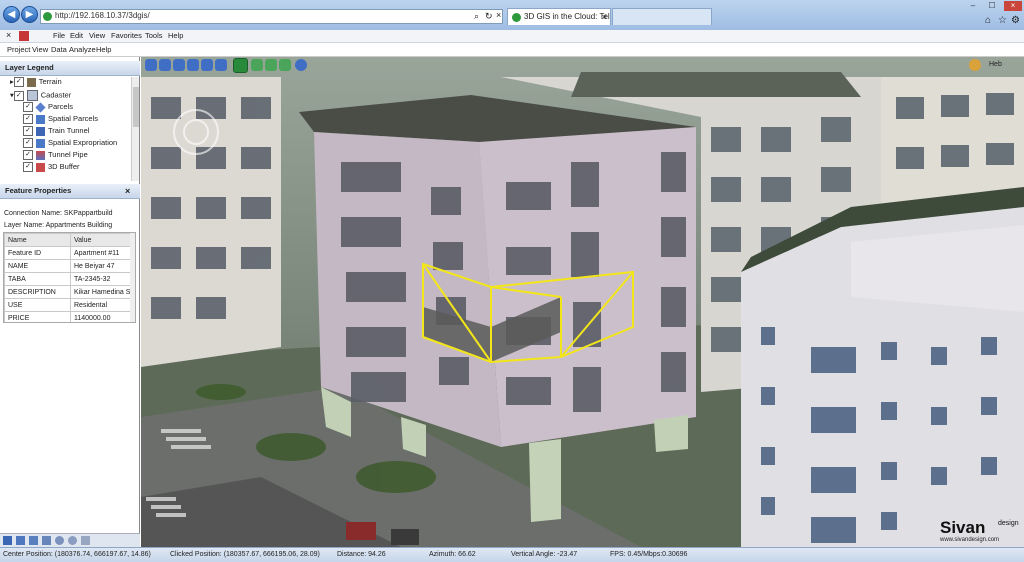  I want to click on layer-item-train-tunnel: ✓ Train Tunnel, so click(56, 132).